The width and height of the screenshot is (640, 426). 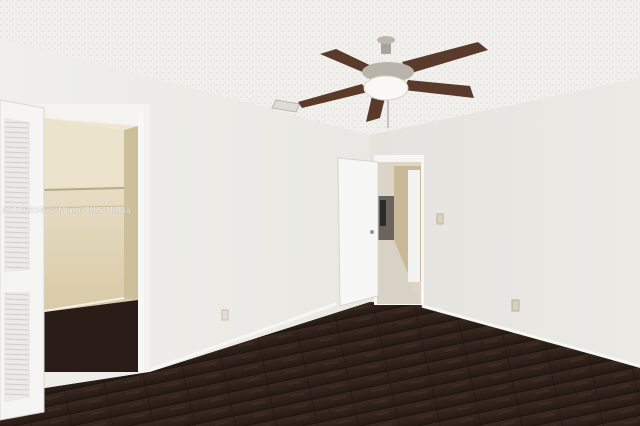 What do you see at coordinates (88, 238) in the screenshot?
I see `walk-in-closet` at bounding box center [88, 238].